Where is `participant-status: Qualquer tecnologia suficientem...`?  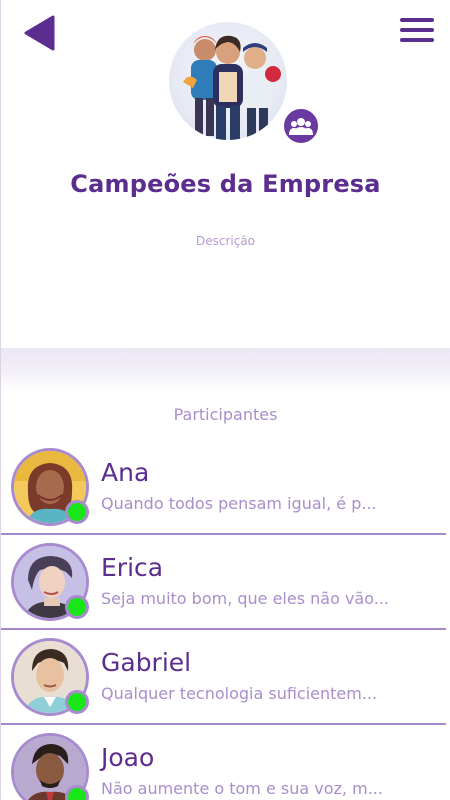
participant-status: Qualquer tecnologia suficientem... is located at coordinates (239, 693).